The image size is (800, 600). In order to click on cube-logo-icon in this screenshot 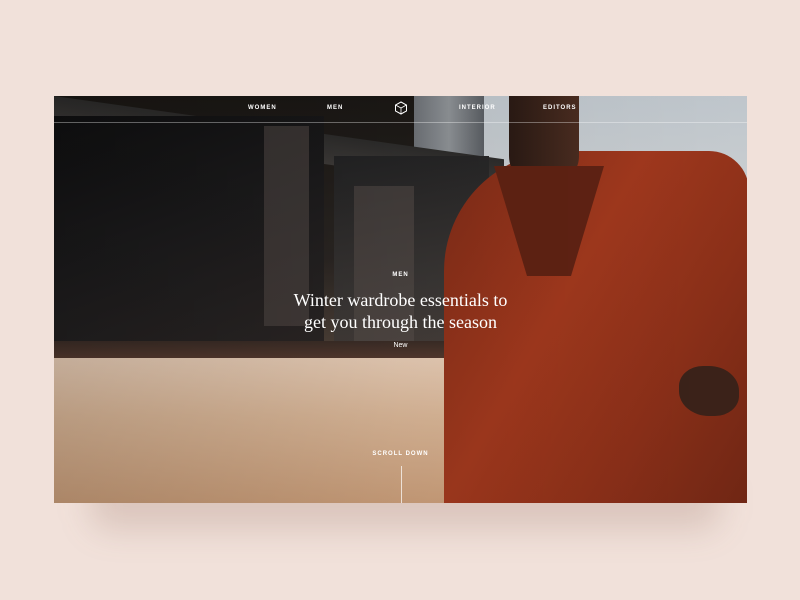, I will do `click(401, 108)`.